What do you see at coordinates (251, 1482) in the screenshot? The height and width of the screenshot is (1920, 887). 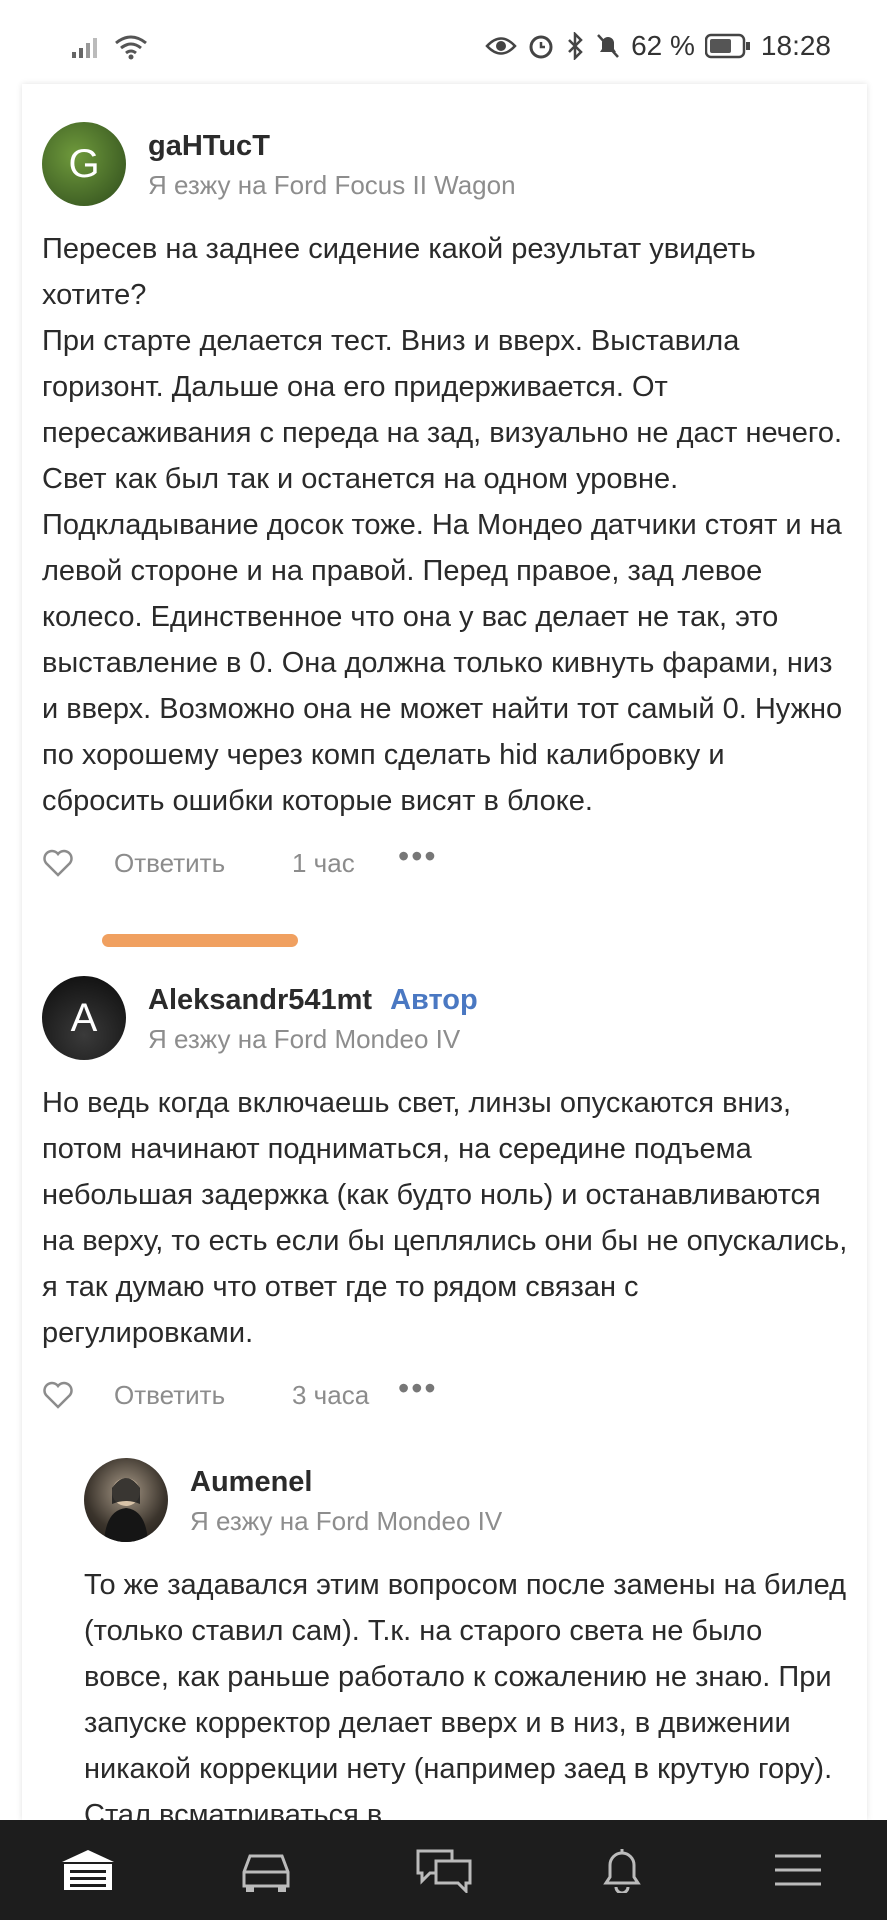 I see `username: Aumenel` at bounding box center [251, 1482].